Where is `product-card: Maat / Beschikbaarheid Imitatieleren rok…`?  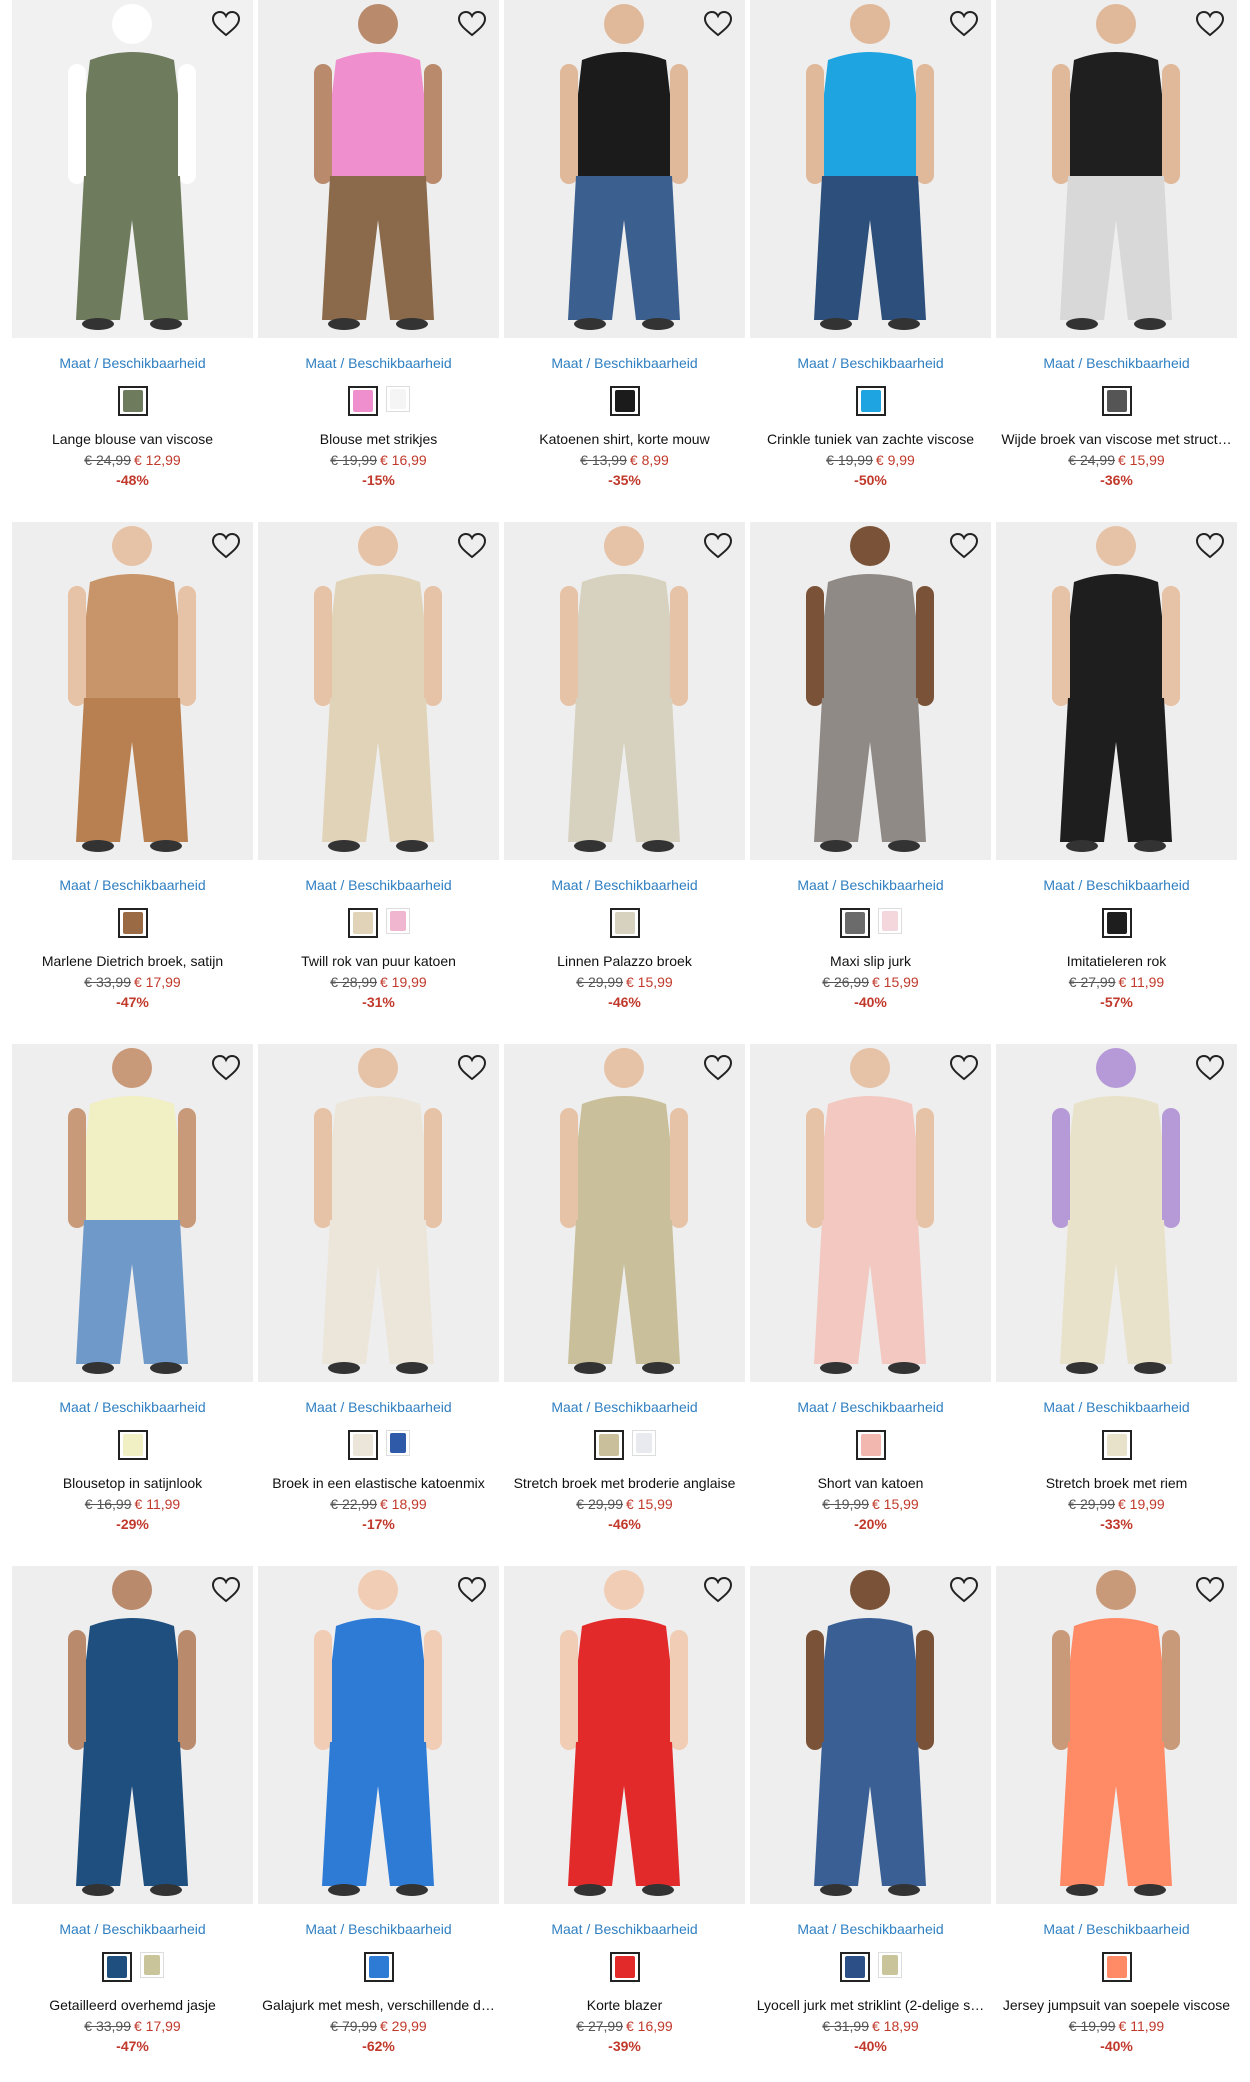 product-card: Maat / Beschikbaarheid Imitatieleren rok… is located at coordinates (1116, 766).